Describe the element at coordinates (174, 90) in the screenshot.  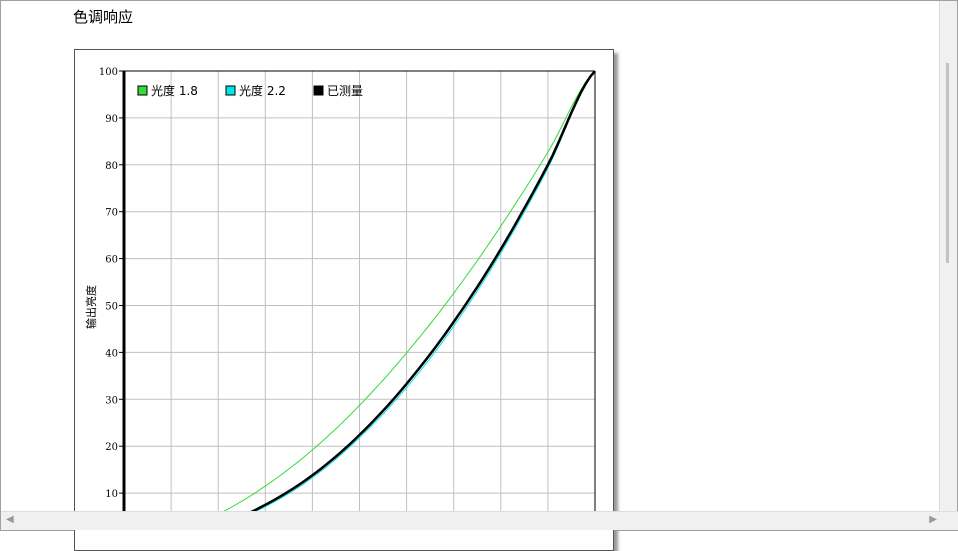
I see `legend-label-0: 光度 1.8` at that location.